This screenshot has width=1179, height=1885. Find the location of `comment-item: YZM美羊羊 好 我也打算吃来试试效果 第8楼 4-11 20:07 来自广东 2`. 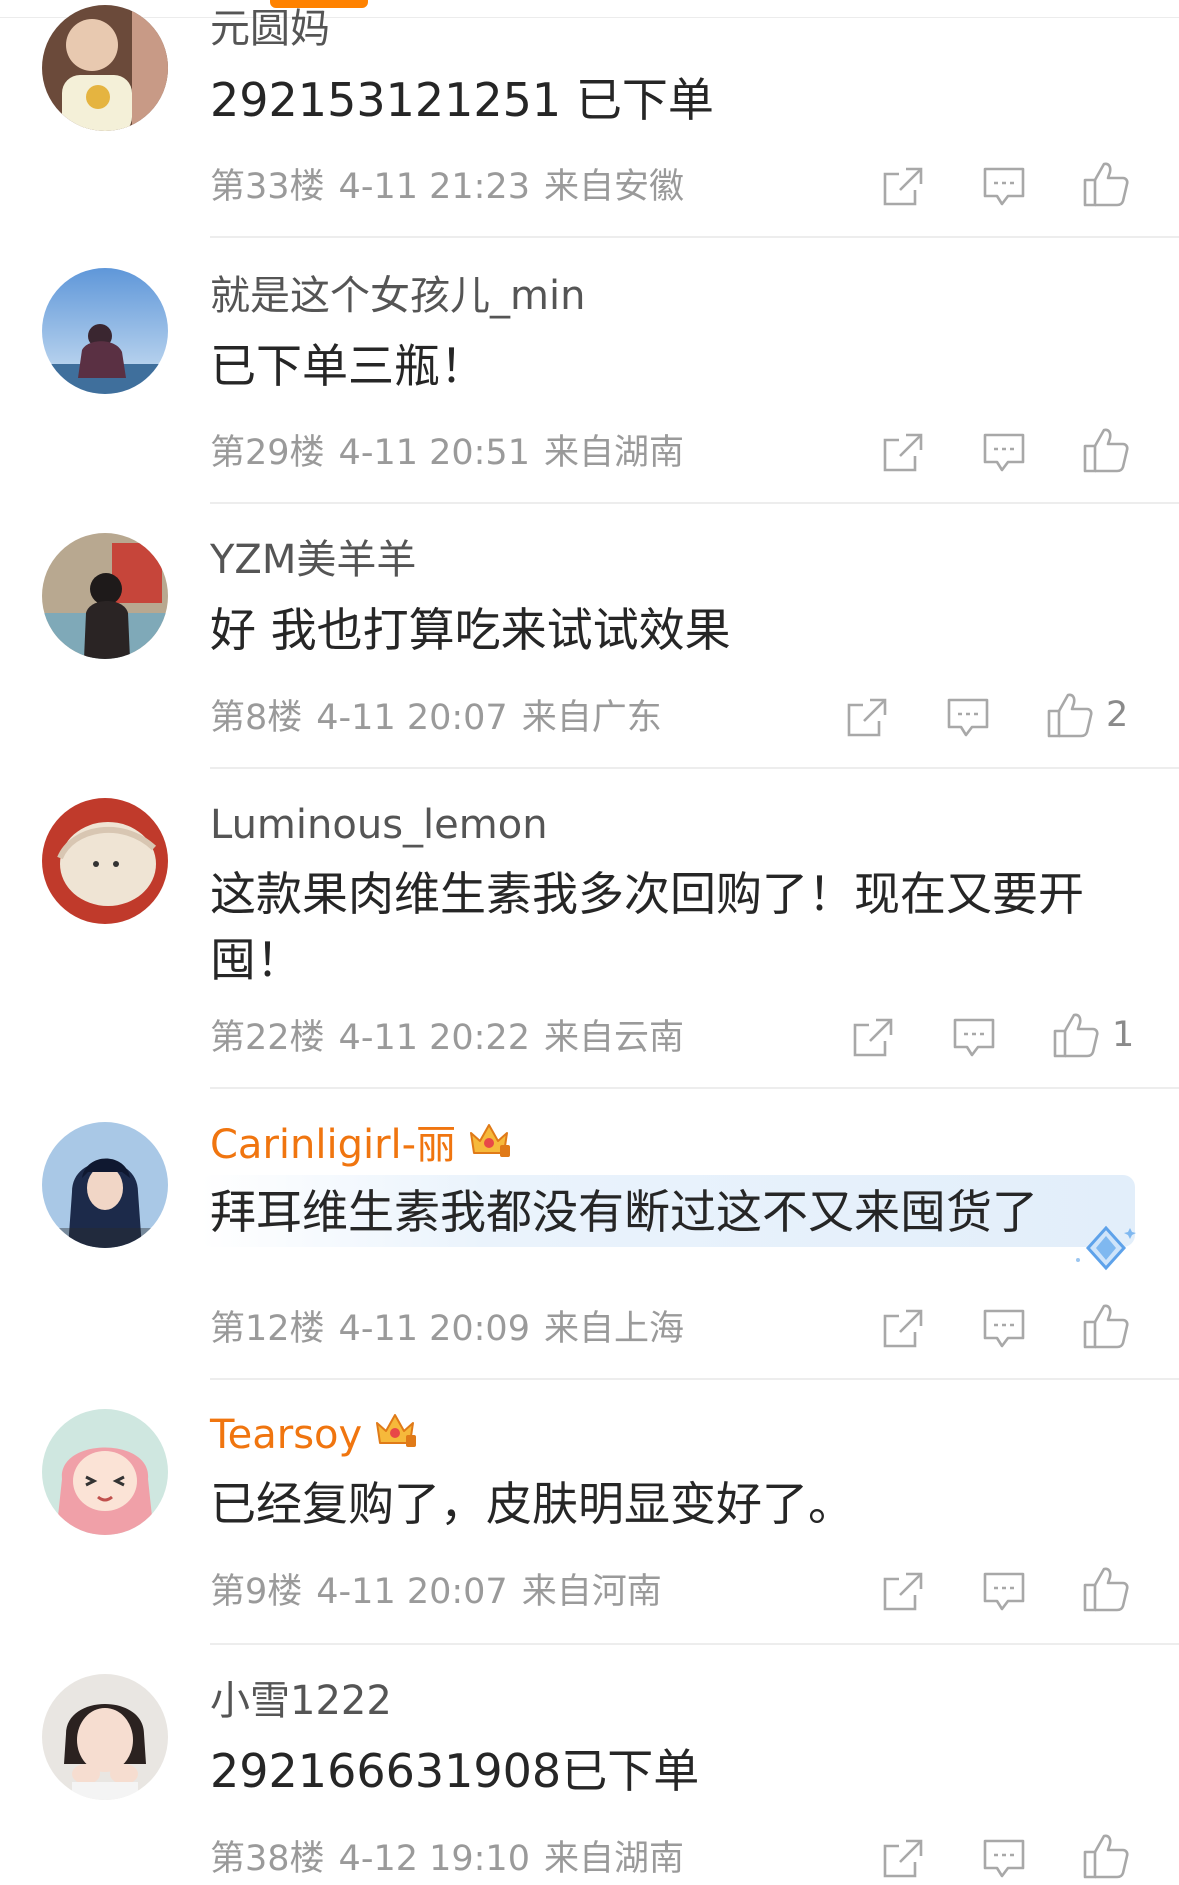

comment-item: YZM美羊羊 好 我也打算吃来试试效果 第8楼 4-11 20:07 来自广东 2 is located at coordinates (589, 650).